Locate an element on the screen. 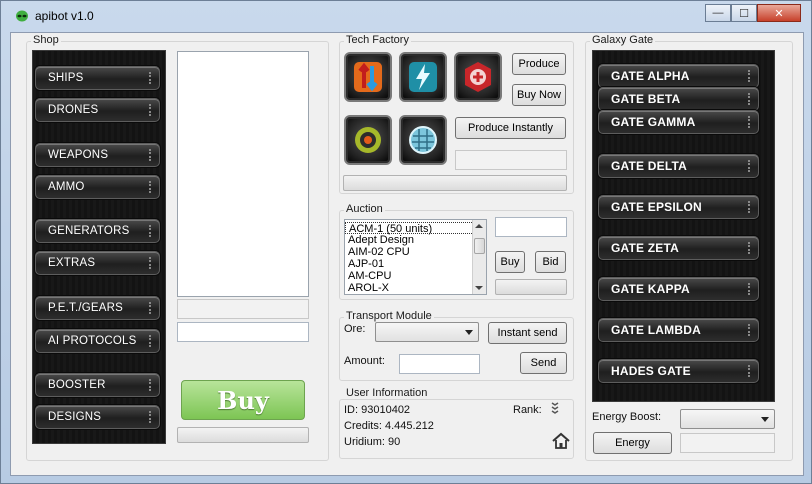 The width and height of the screenshot is (812, 484). gate-button-hades-gate: HADES GATE is located at coordinates (678, 371).